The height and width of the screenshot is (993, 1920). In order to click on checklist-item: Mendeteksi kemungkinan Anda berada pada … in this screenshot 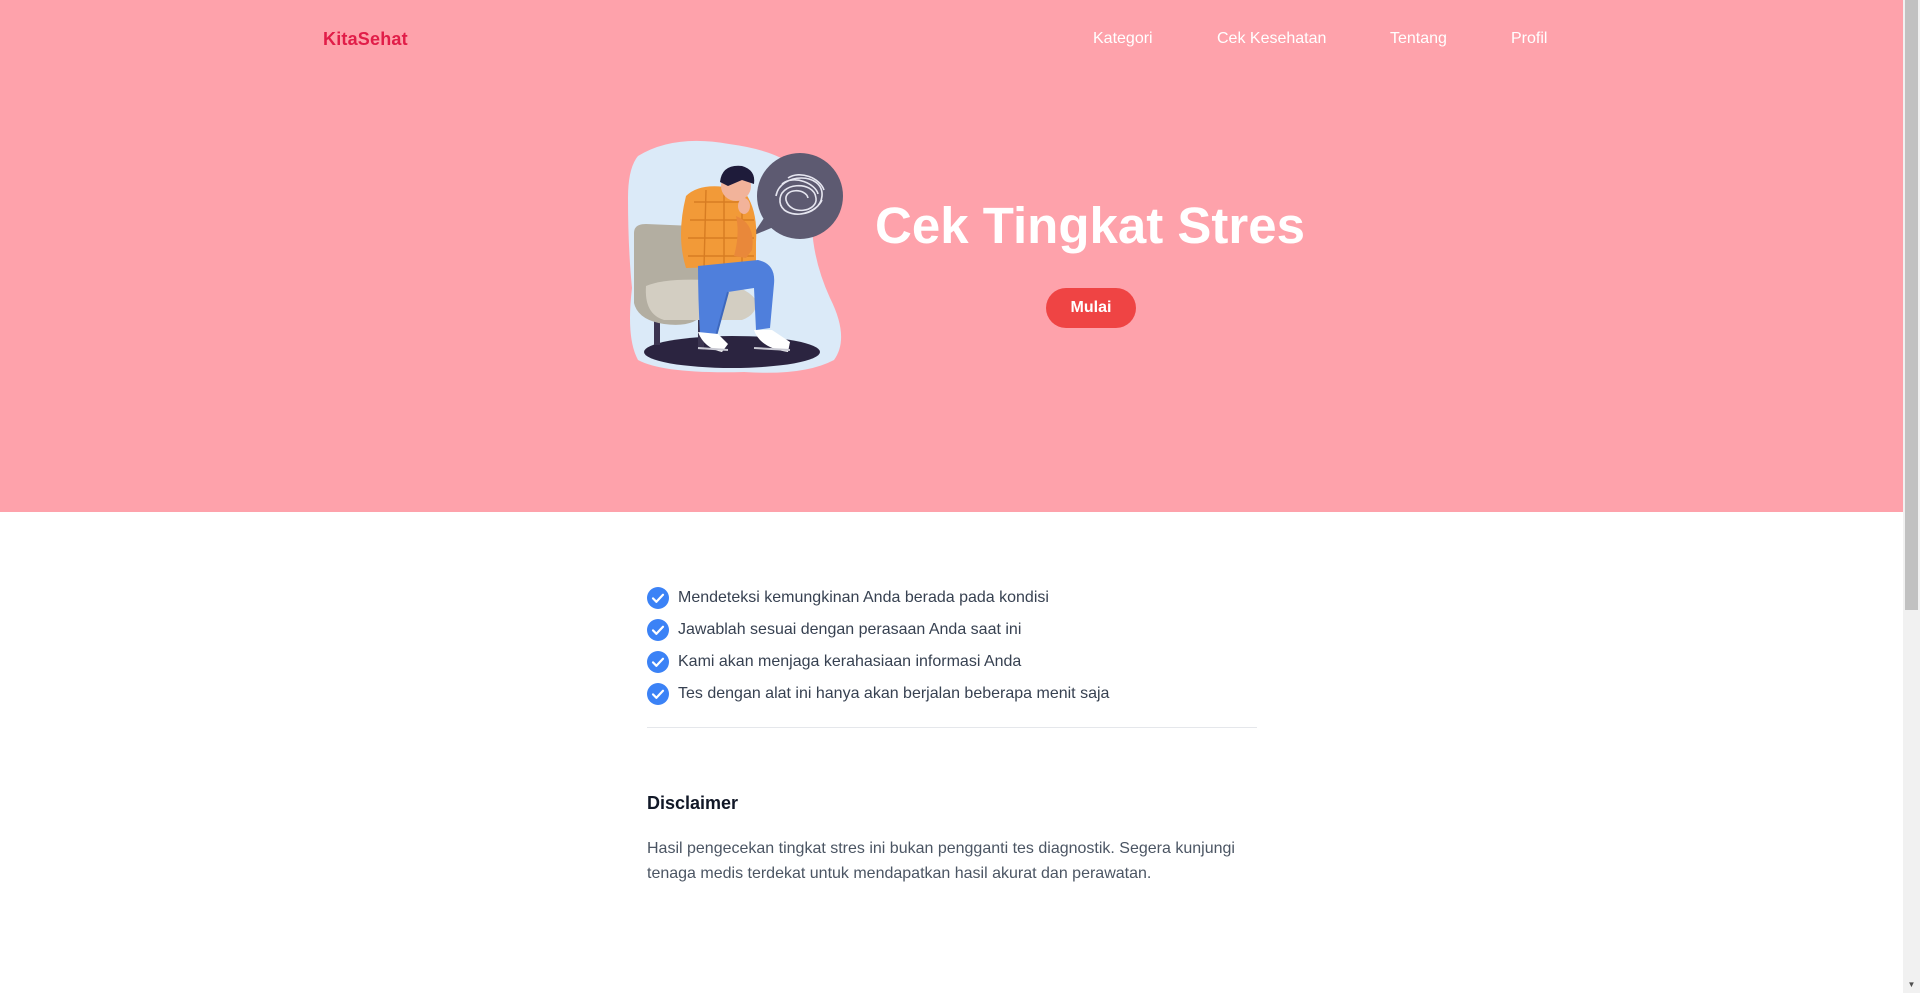, I will do `click(952, 598)`.